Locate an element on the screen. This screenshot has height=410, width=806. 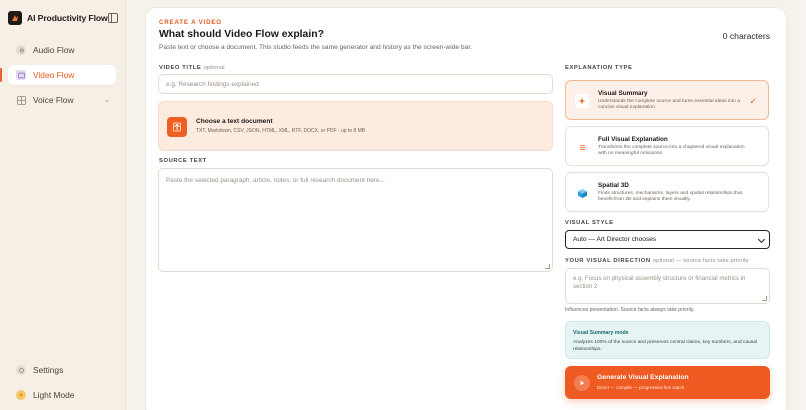
explanation-type-label: EXPLANATION TYPE is located at coordinates (599, 68).